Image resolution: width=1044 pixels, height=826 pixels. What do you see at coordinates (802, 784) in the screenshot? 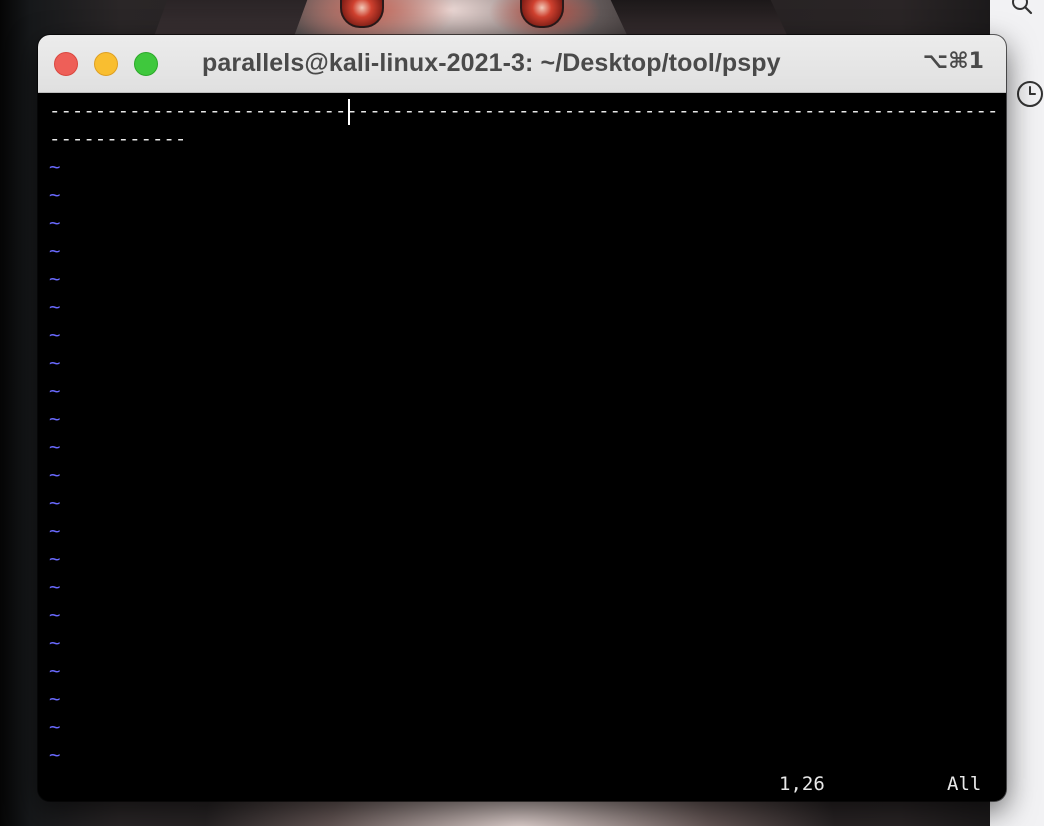
I see `status-cursor-position: 1,26` at bounding box center [802, 784].